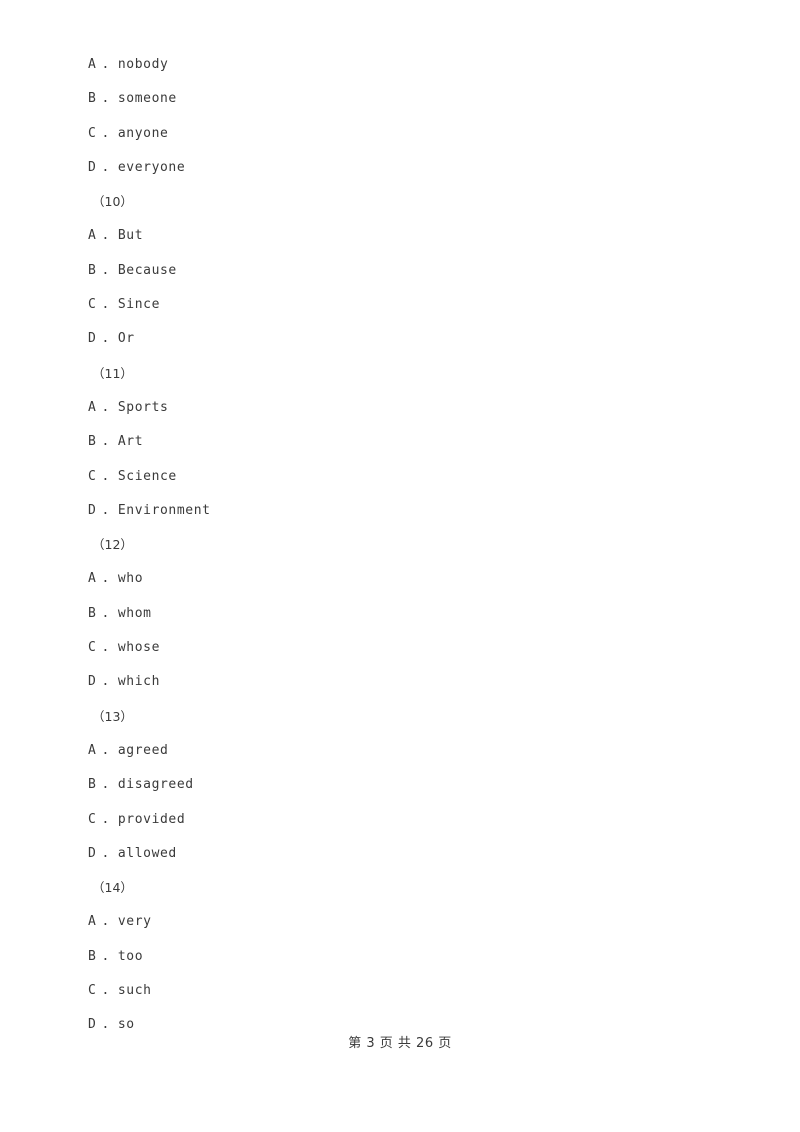 Image resolution: width=800 pixels, height=1132 pixels. I want to click on option-text: nobody, so click(143, 64).